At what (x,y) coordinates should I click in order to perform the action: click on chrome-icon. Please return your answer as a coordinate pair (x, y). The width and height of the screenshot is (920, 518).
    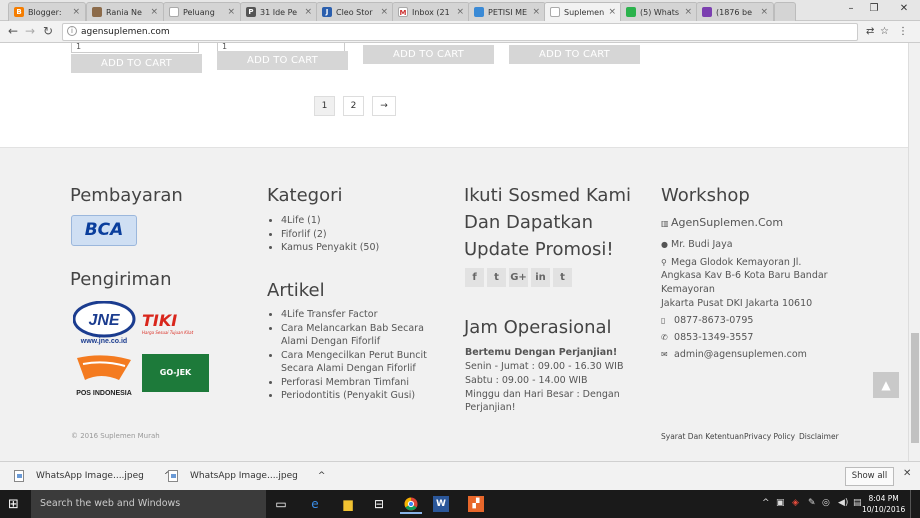
    Looking at the image, I should click on (411, 504).